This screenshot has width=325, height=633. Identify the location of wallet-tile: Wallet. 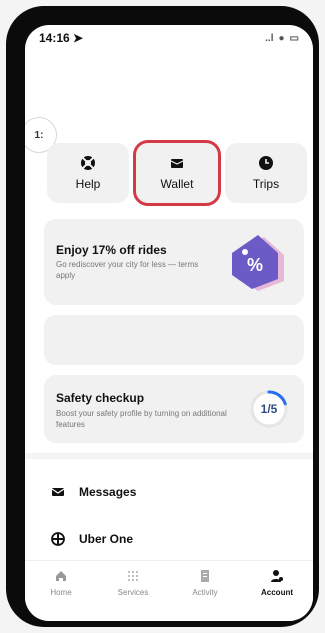
(177, 173).